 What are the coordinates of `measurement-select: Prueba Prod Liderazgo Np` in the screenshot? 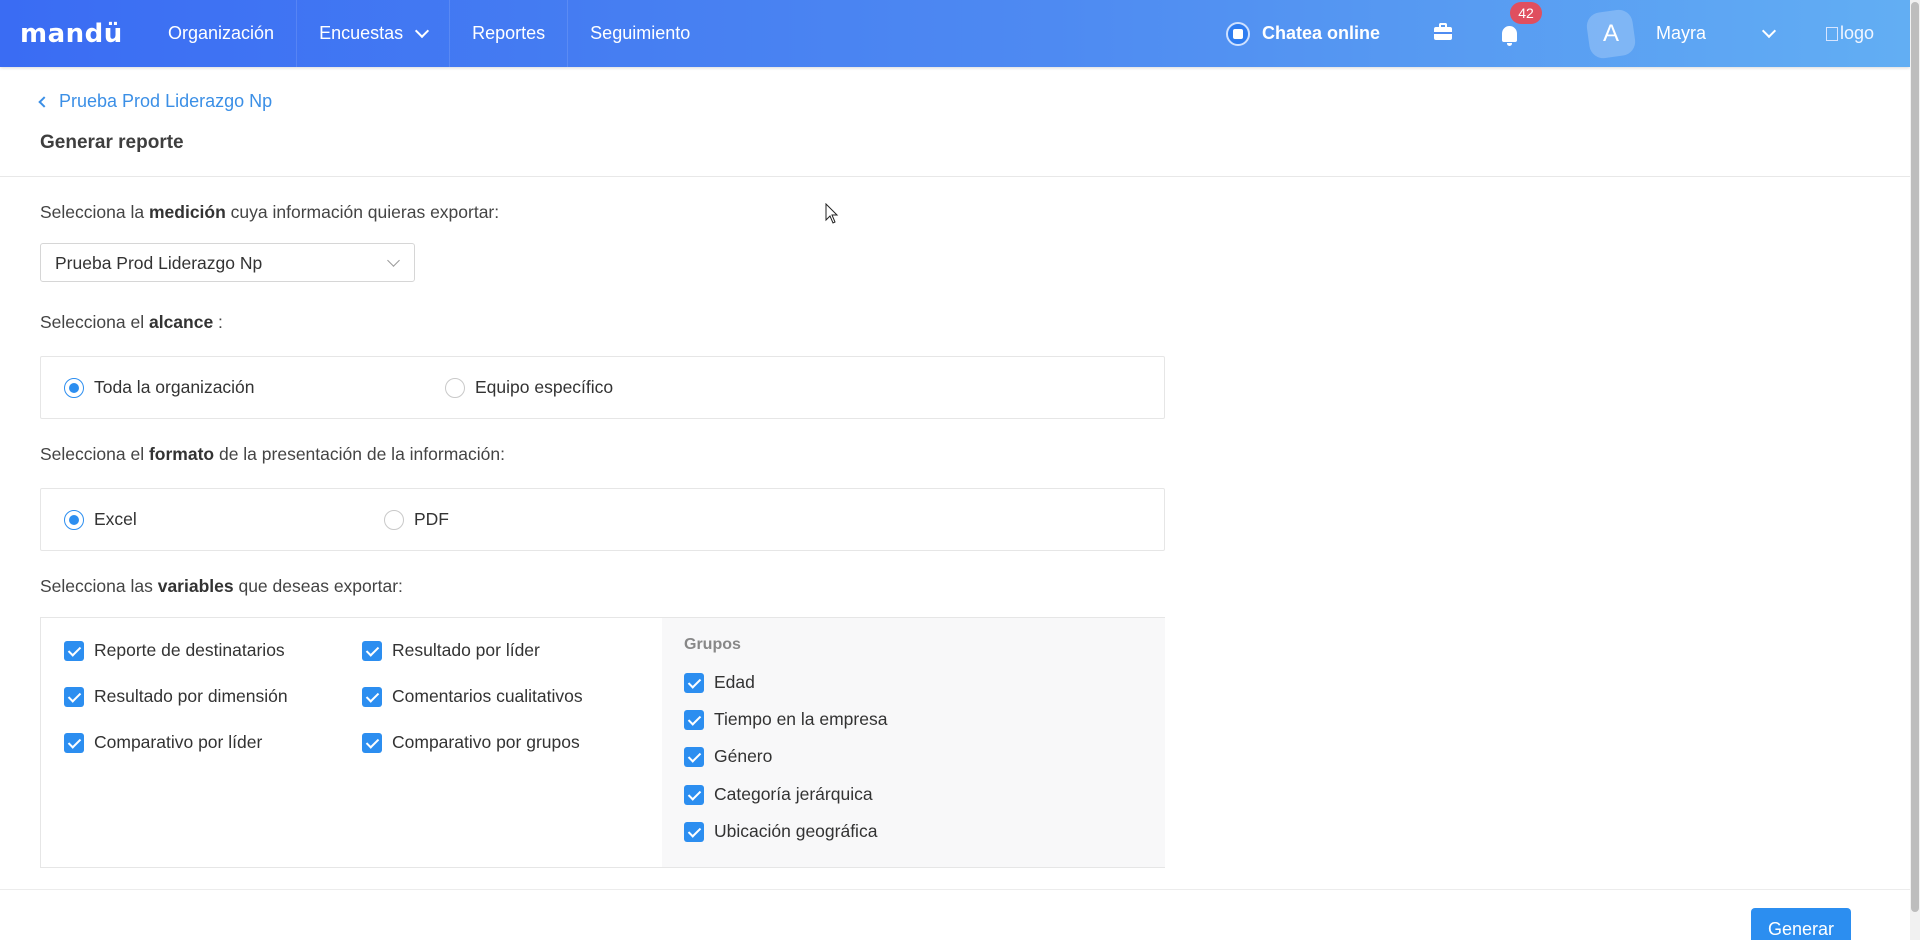 It's located at (227, 262).